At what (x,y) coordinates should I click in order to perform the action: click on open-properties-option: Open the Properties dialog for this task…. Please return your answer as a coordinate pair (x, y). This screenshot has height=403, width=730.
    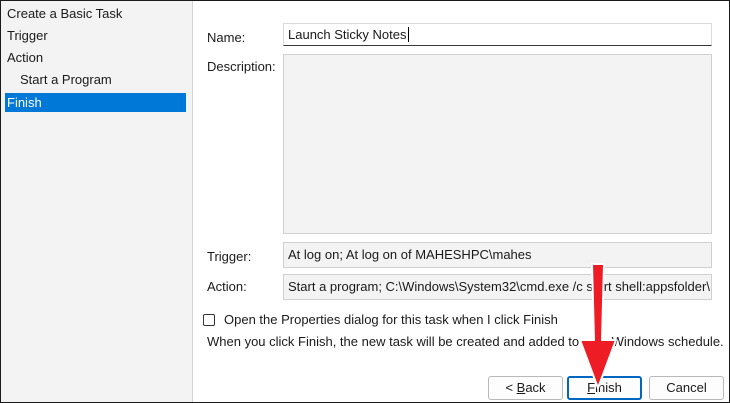
    Looking at the image, I should click on (380, 320).